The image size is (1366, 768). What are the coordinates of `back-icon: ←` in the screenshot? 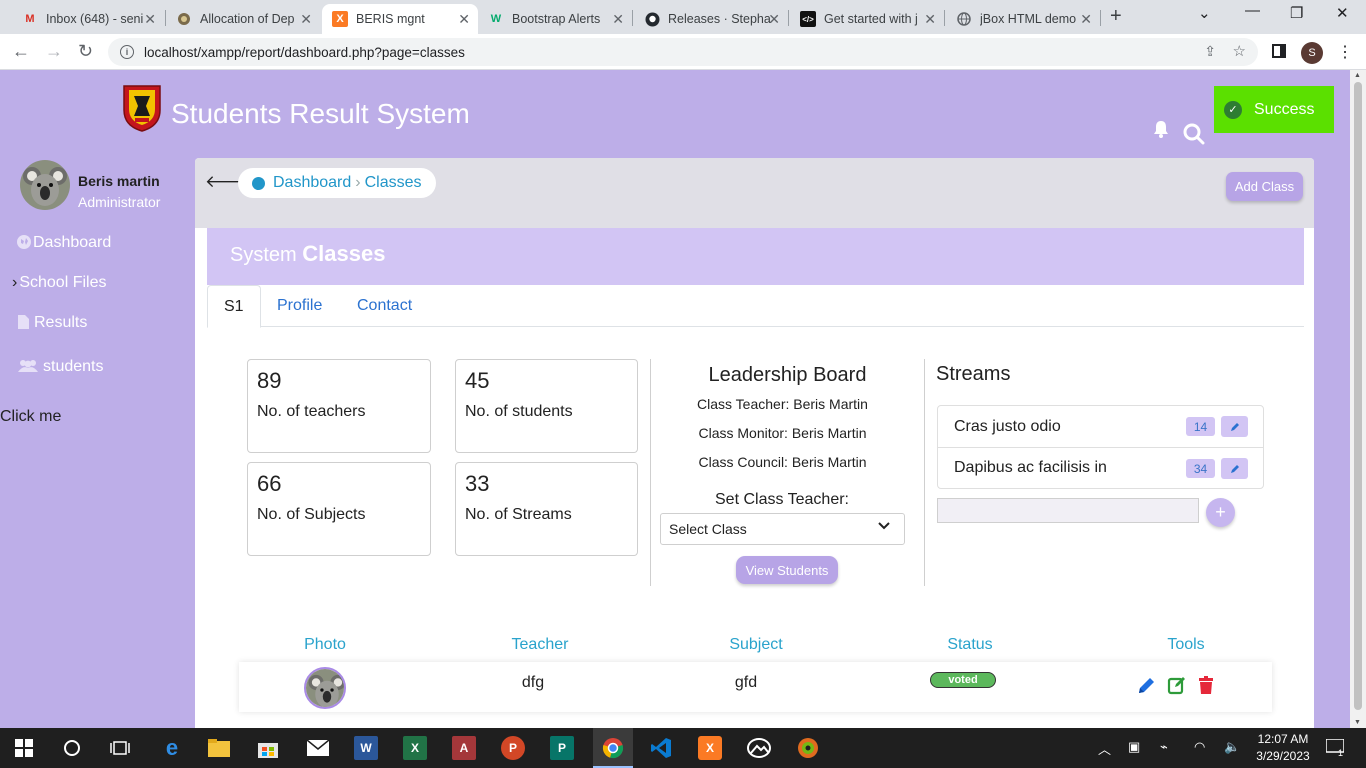 It's located at (21, 51).